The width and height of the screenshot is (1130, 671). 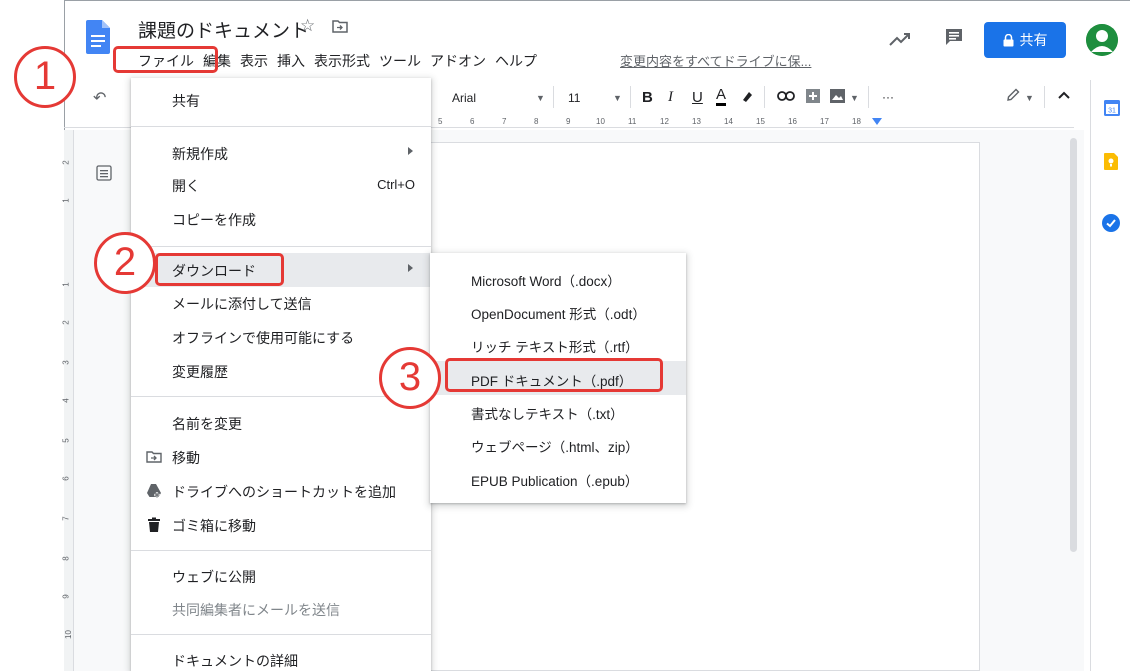 I want to click on bold-button: B, so click(x=647, y=97).